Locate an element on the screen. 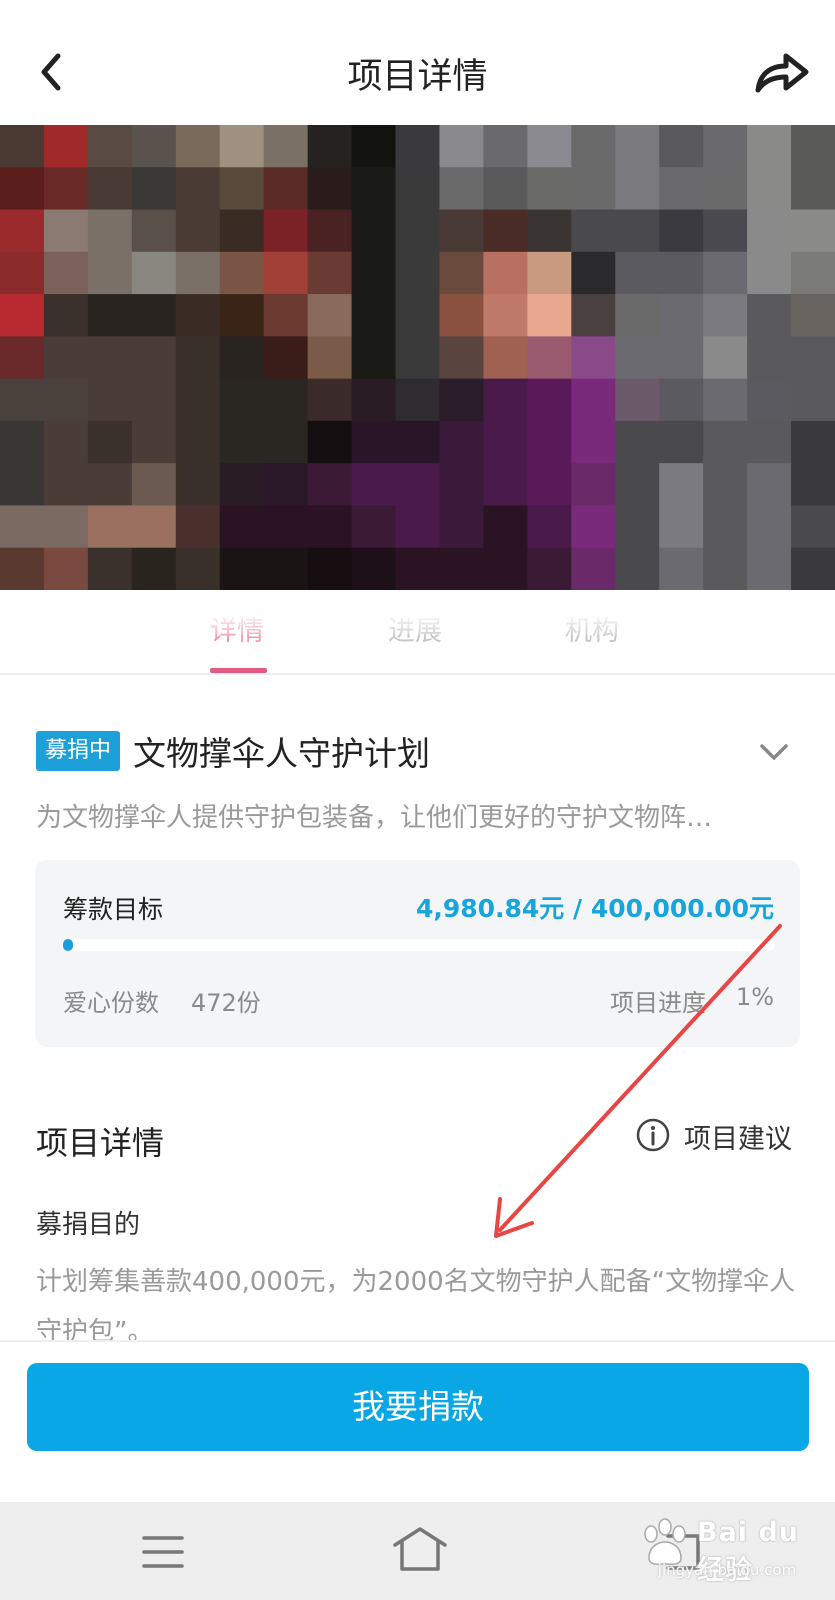  hearts-value: 472份 is located at coordinates (226, 1003).